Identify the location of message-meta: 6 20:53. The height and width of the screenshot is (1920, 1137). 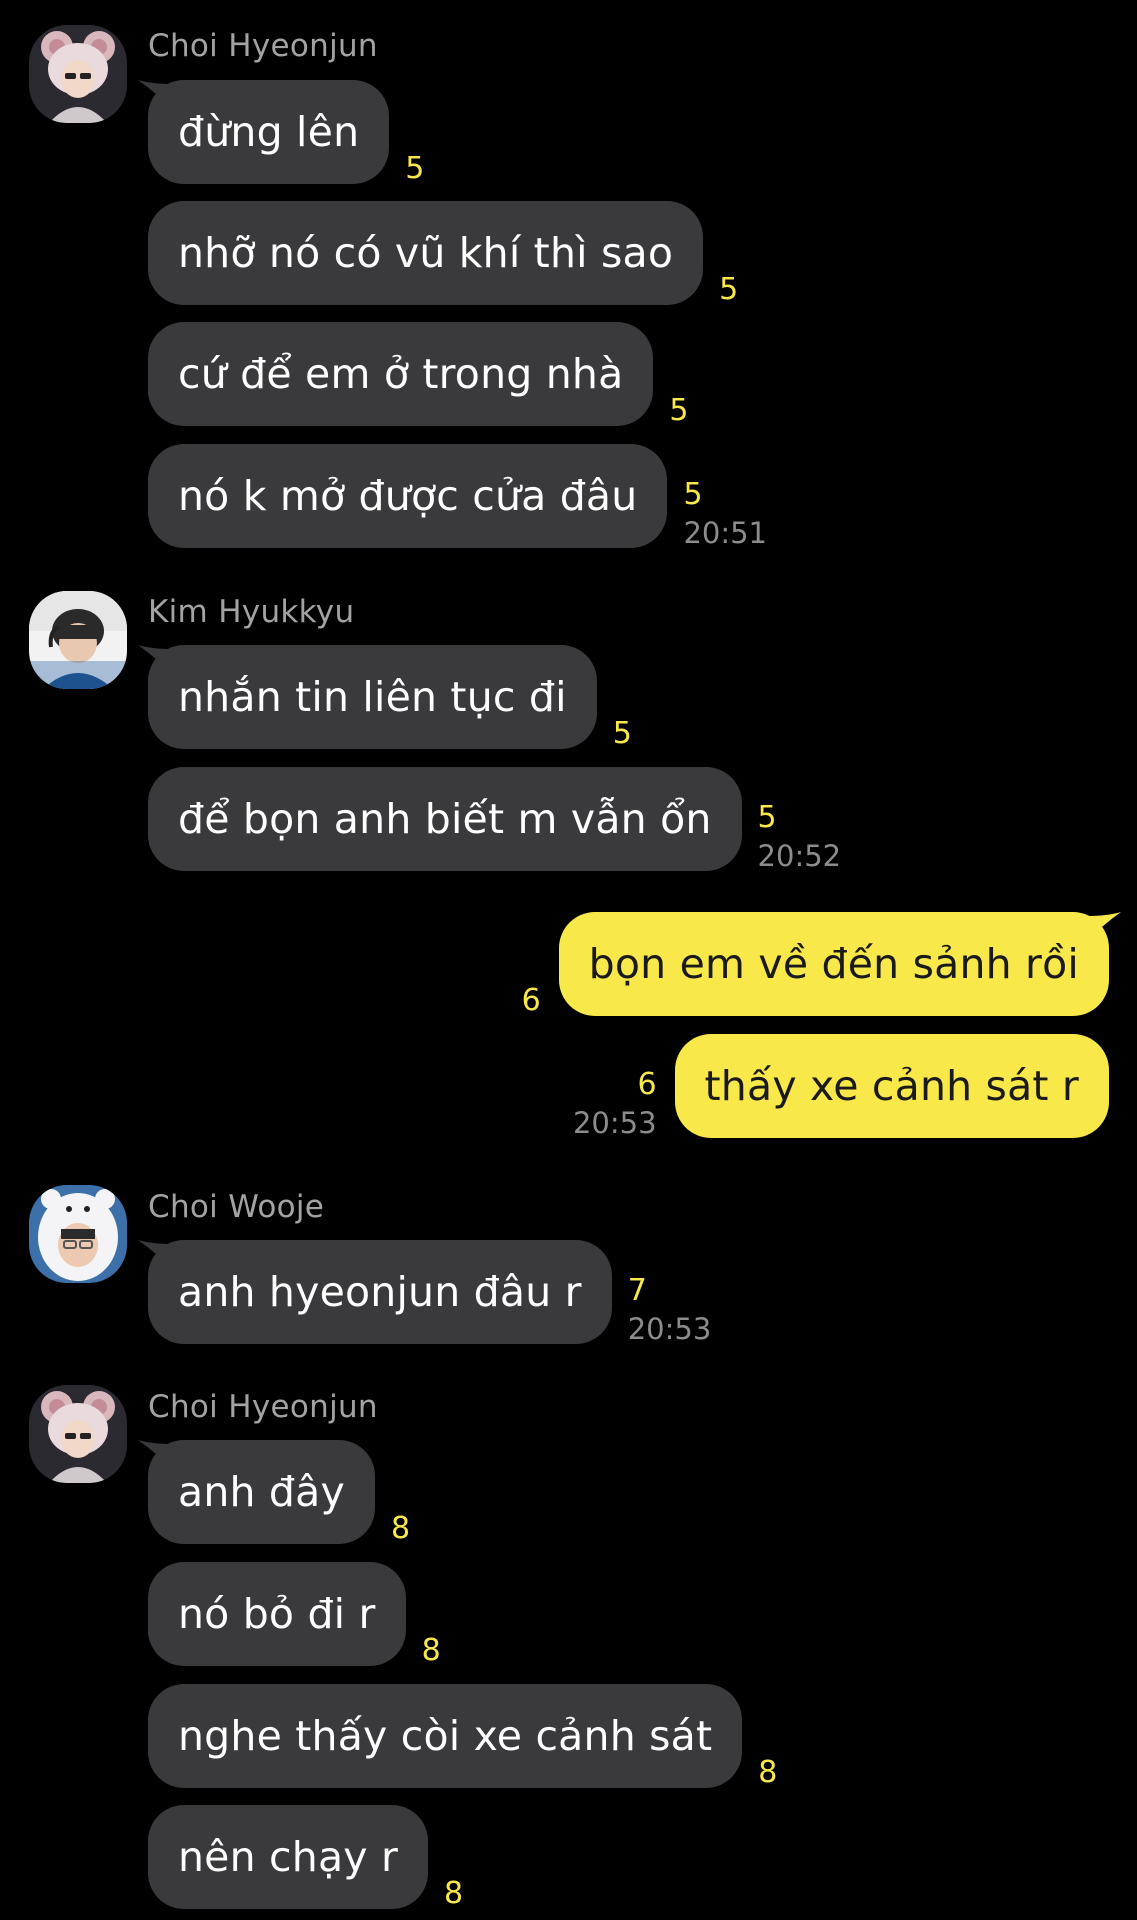
(614, 1104).